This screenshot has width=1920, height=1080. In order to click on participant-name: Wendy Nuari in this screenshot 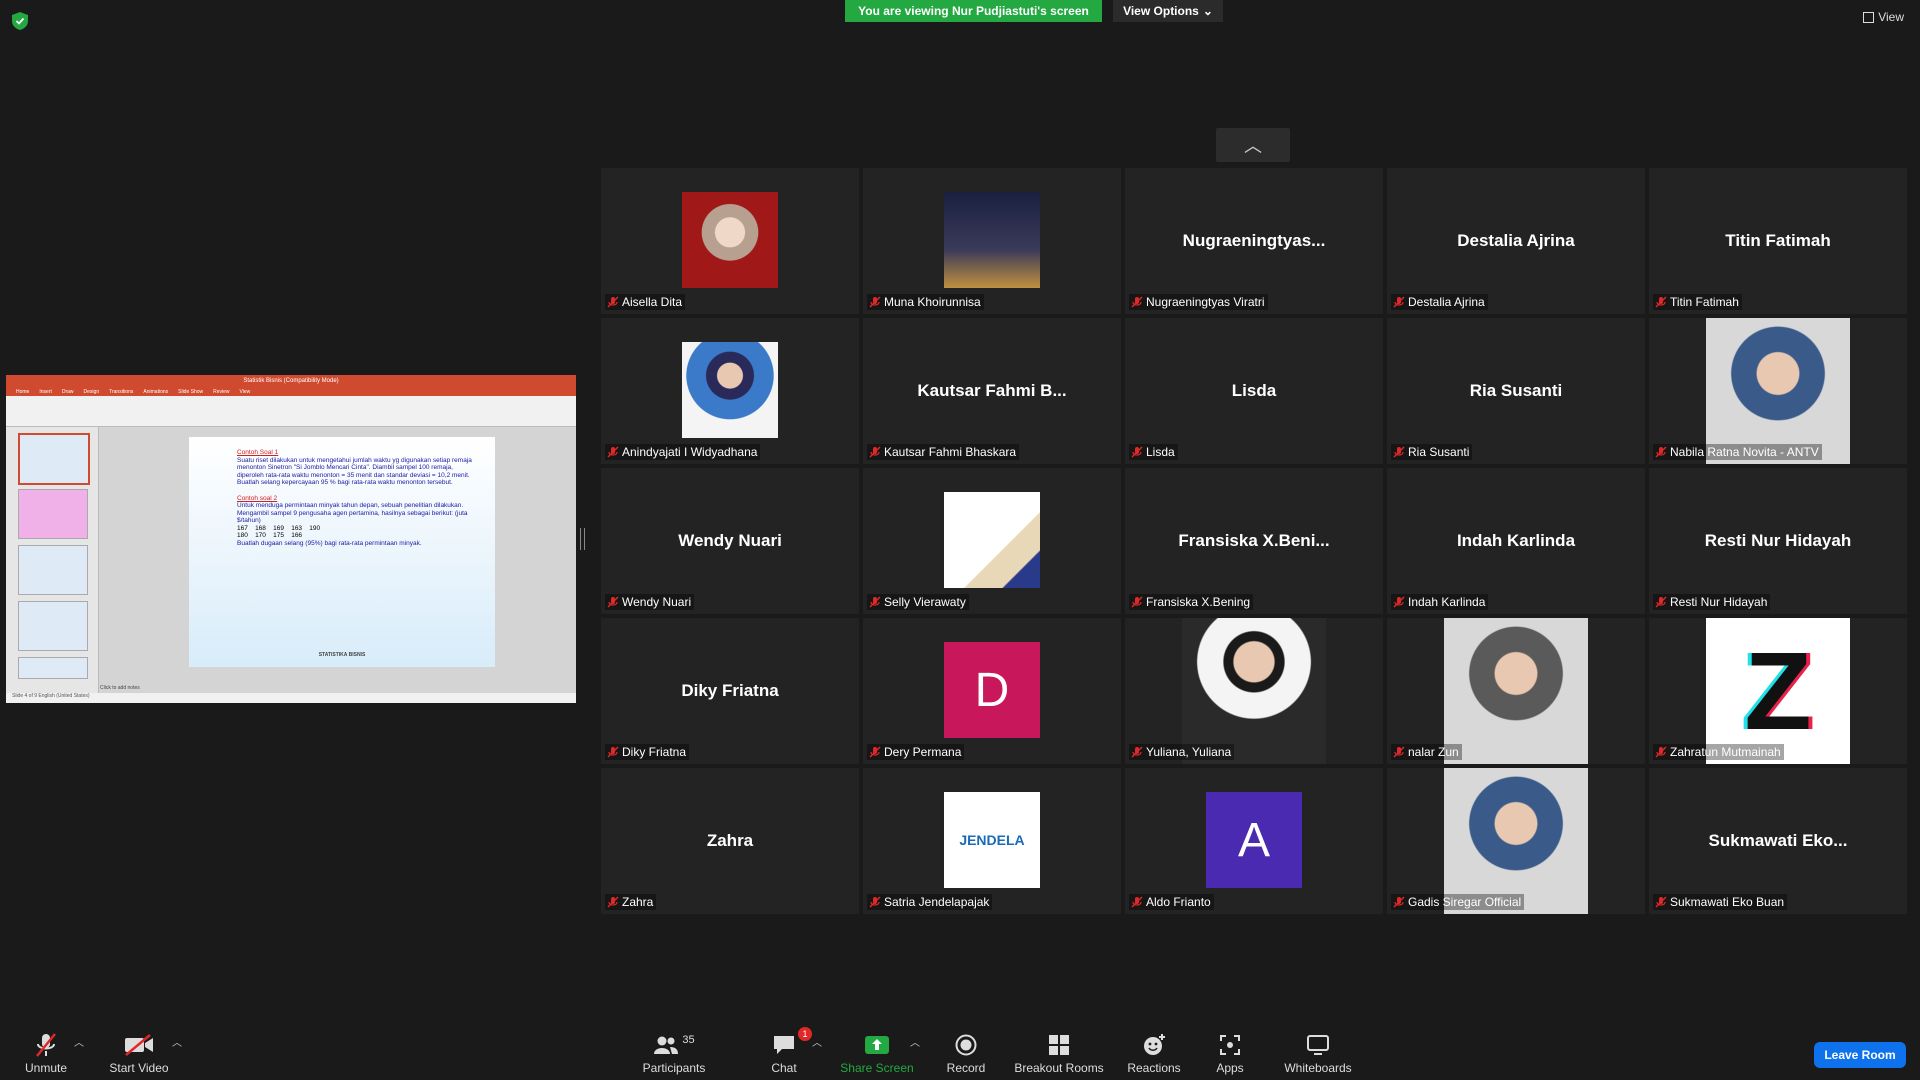, I will do `click(657, 602)`.